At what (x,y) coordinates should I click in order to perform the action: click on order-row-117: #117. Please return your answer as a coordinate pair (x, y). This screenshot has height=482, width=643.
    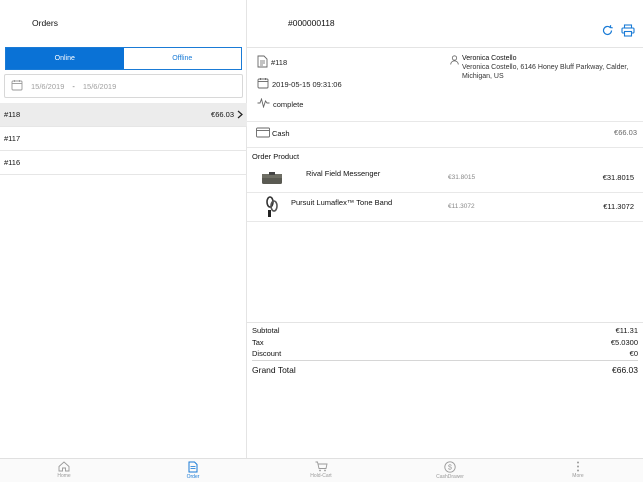
    Looking at the image, I should click on (123, 139).